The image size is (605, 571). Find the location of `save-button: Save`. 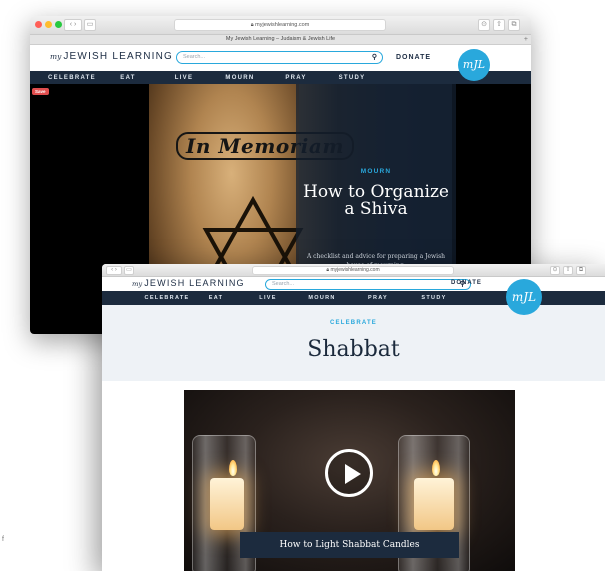

save-button: Save is located at coordinates (40, 91).